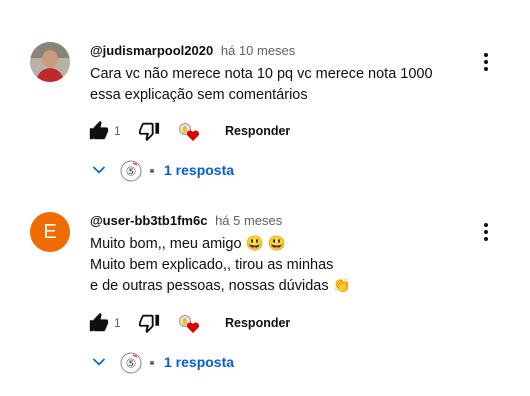 The width and height of the screenshot is (530, 396). Describe the element at coordinates (199, 95) in the screenshot. I see `comment-line: essa explicação sem comentários` at that location.